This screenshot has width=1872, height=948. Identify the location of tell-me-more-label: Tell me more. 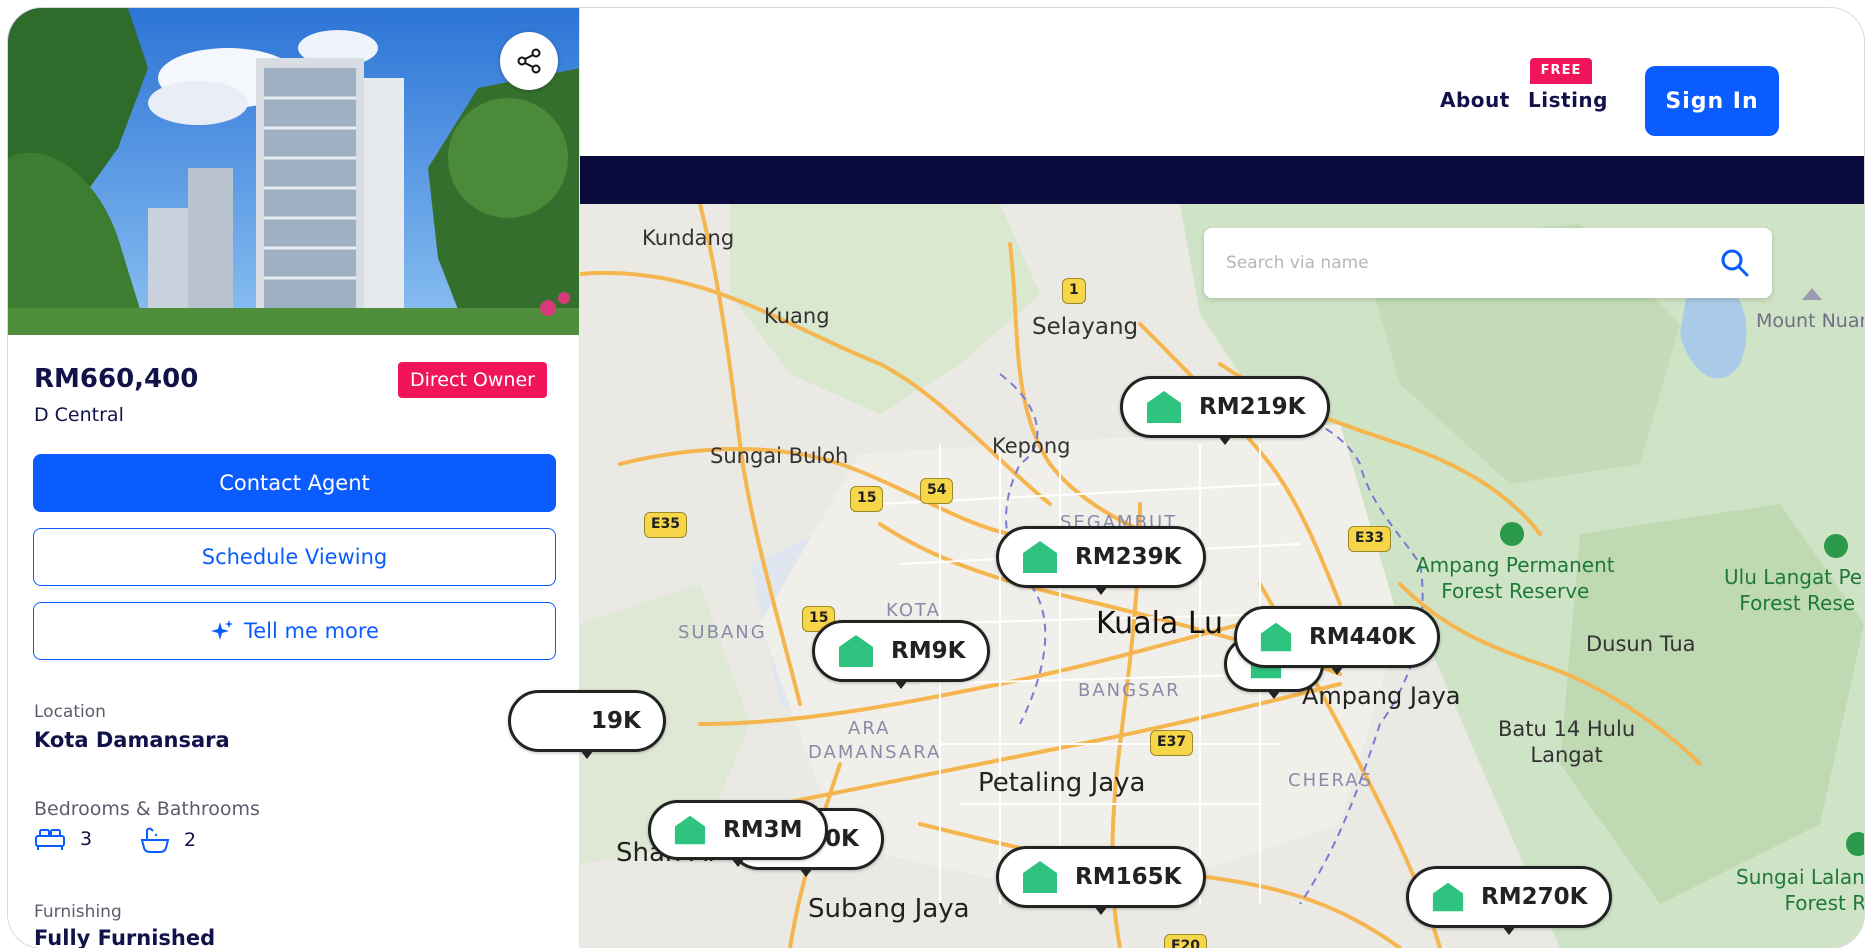
(311, 631).